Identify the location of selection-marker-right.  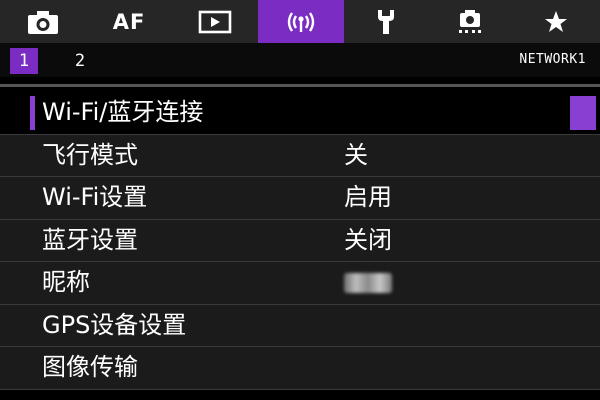
(583, 113).